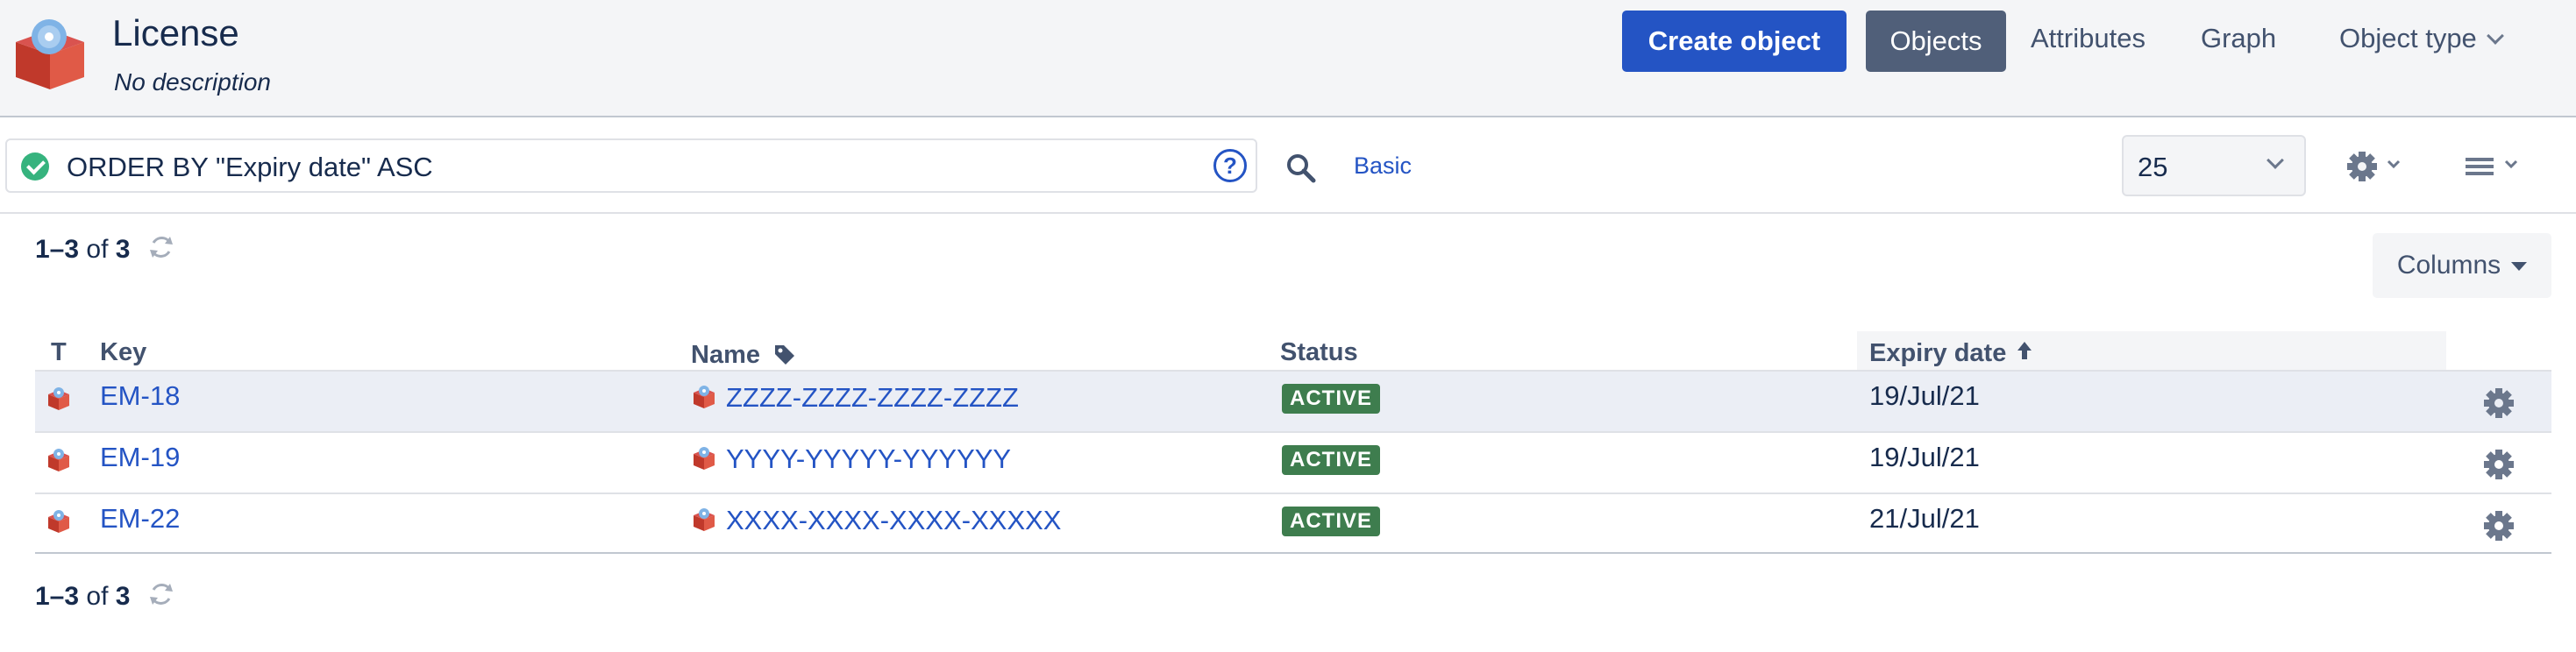 The width and height of the screenshot is (2576, 652). I want to click on column-header-key: Key, so click(123, 352).